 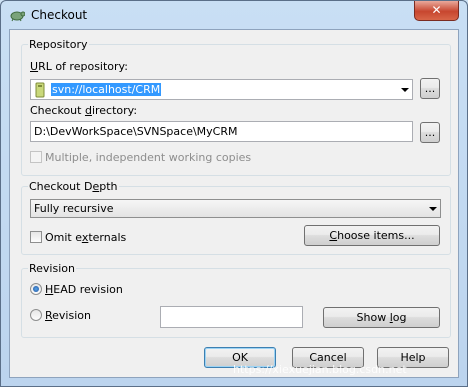 What do you see at coordinates (36, 315) in the screenshot?
I see `revision-radio` at bounding box center [36, 315].